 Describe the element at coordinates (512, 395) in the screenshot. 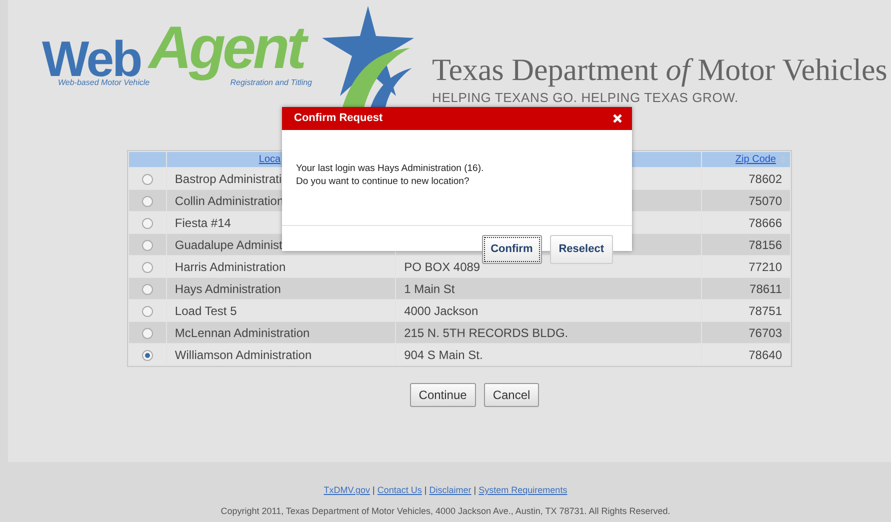

I see `cancel-button: Cancel` at that location.